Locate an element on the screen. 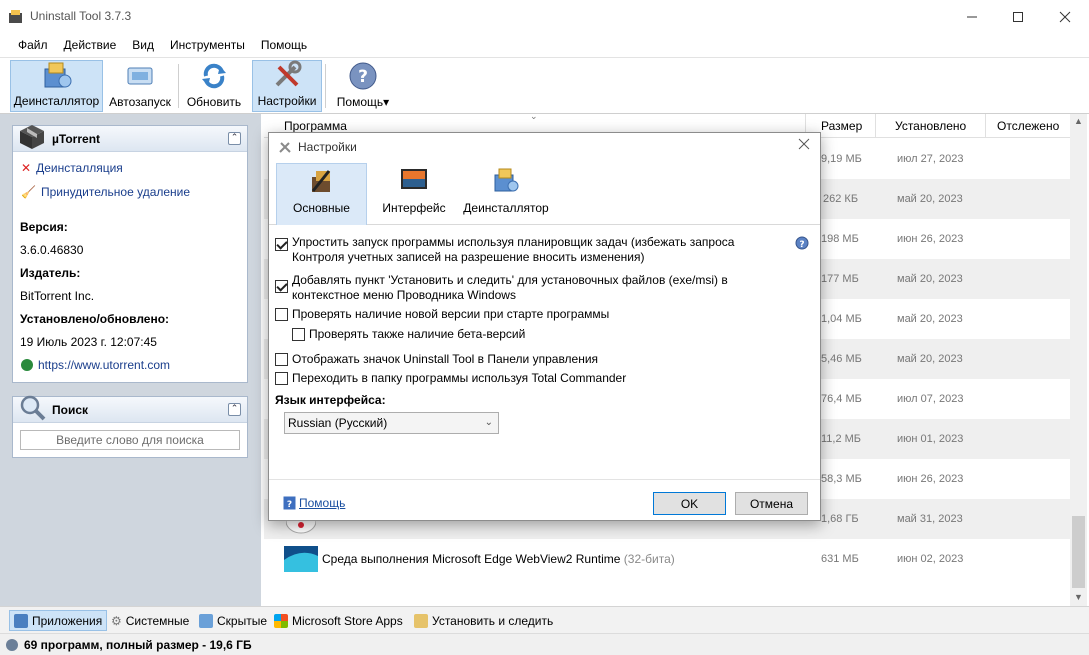 This screenshot has width=1089, height=655. tab-system: ⚙ Системные is located at coordinates (150, 620).